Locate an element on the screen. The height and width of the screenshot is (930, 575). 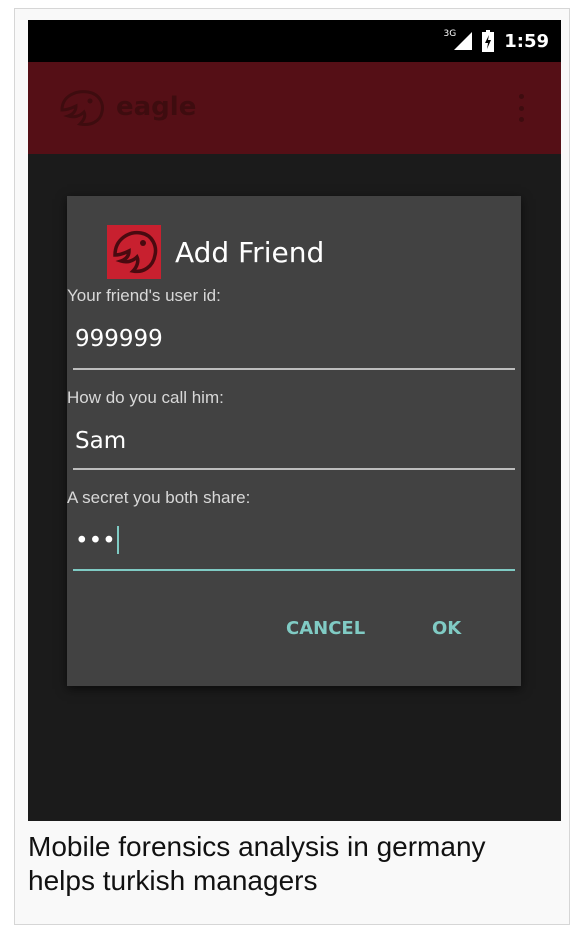
secret-input: ••• is located at coordinates (97, 540).